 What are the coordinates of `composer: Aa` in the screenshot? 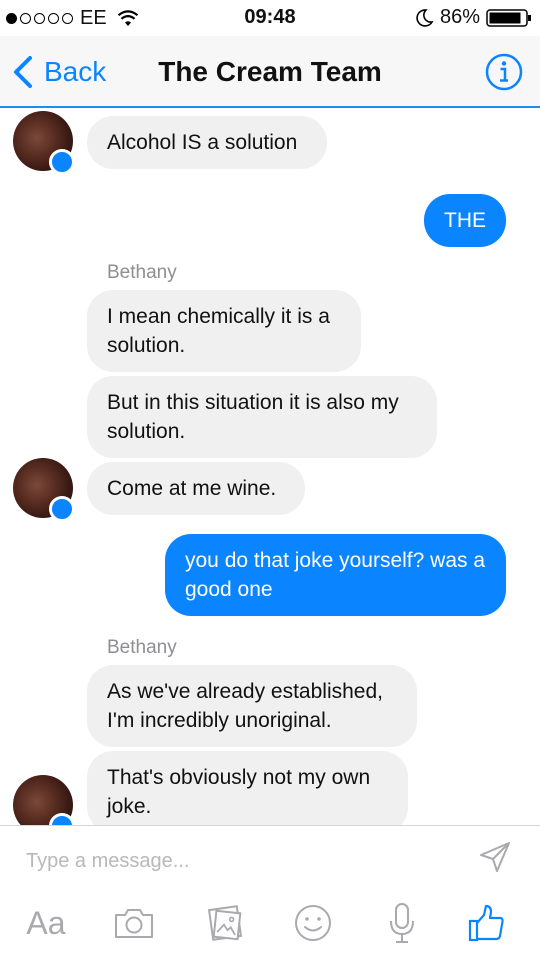 It's located at (270, 892).